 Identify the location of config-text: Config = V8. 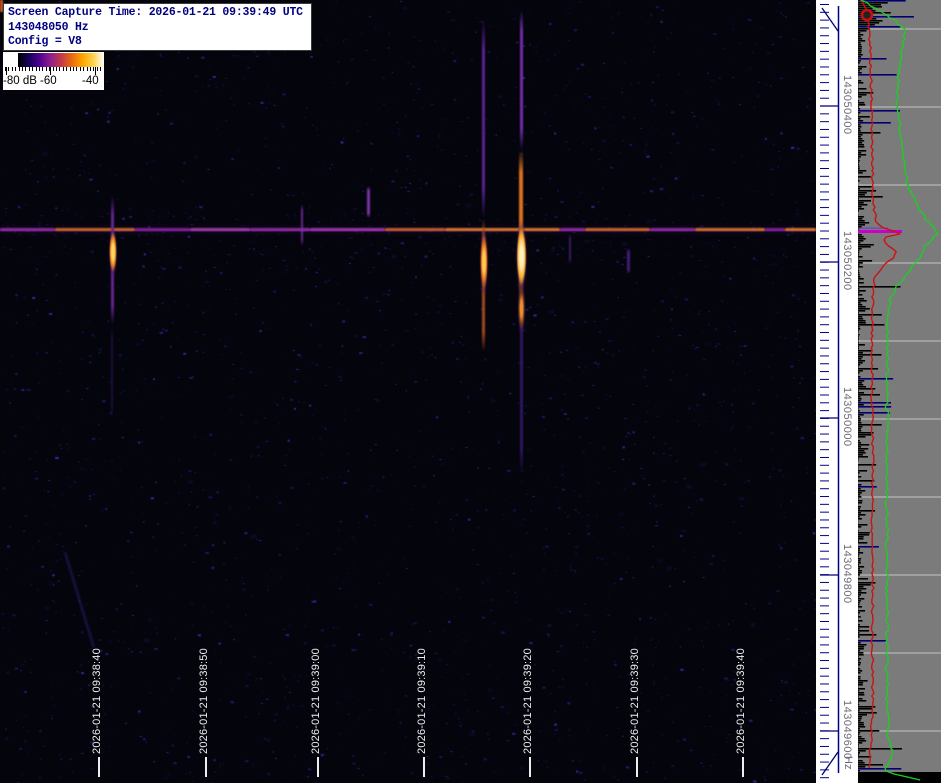
(45, 41).